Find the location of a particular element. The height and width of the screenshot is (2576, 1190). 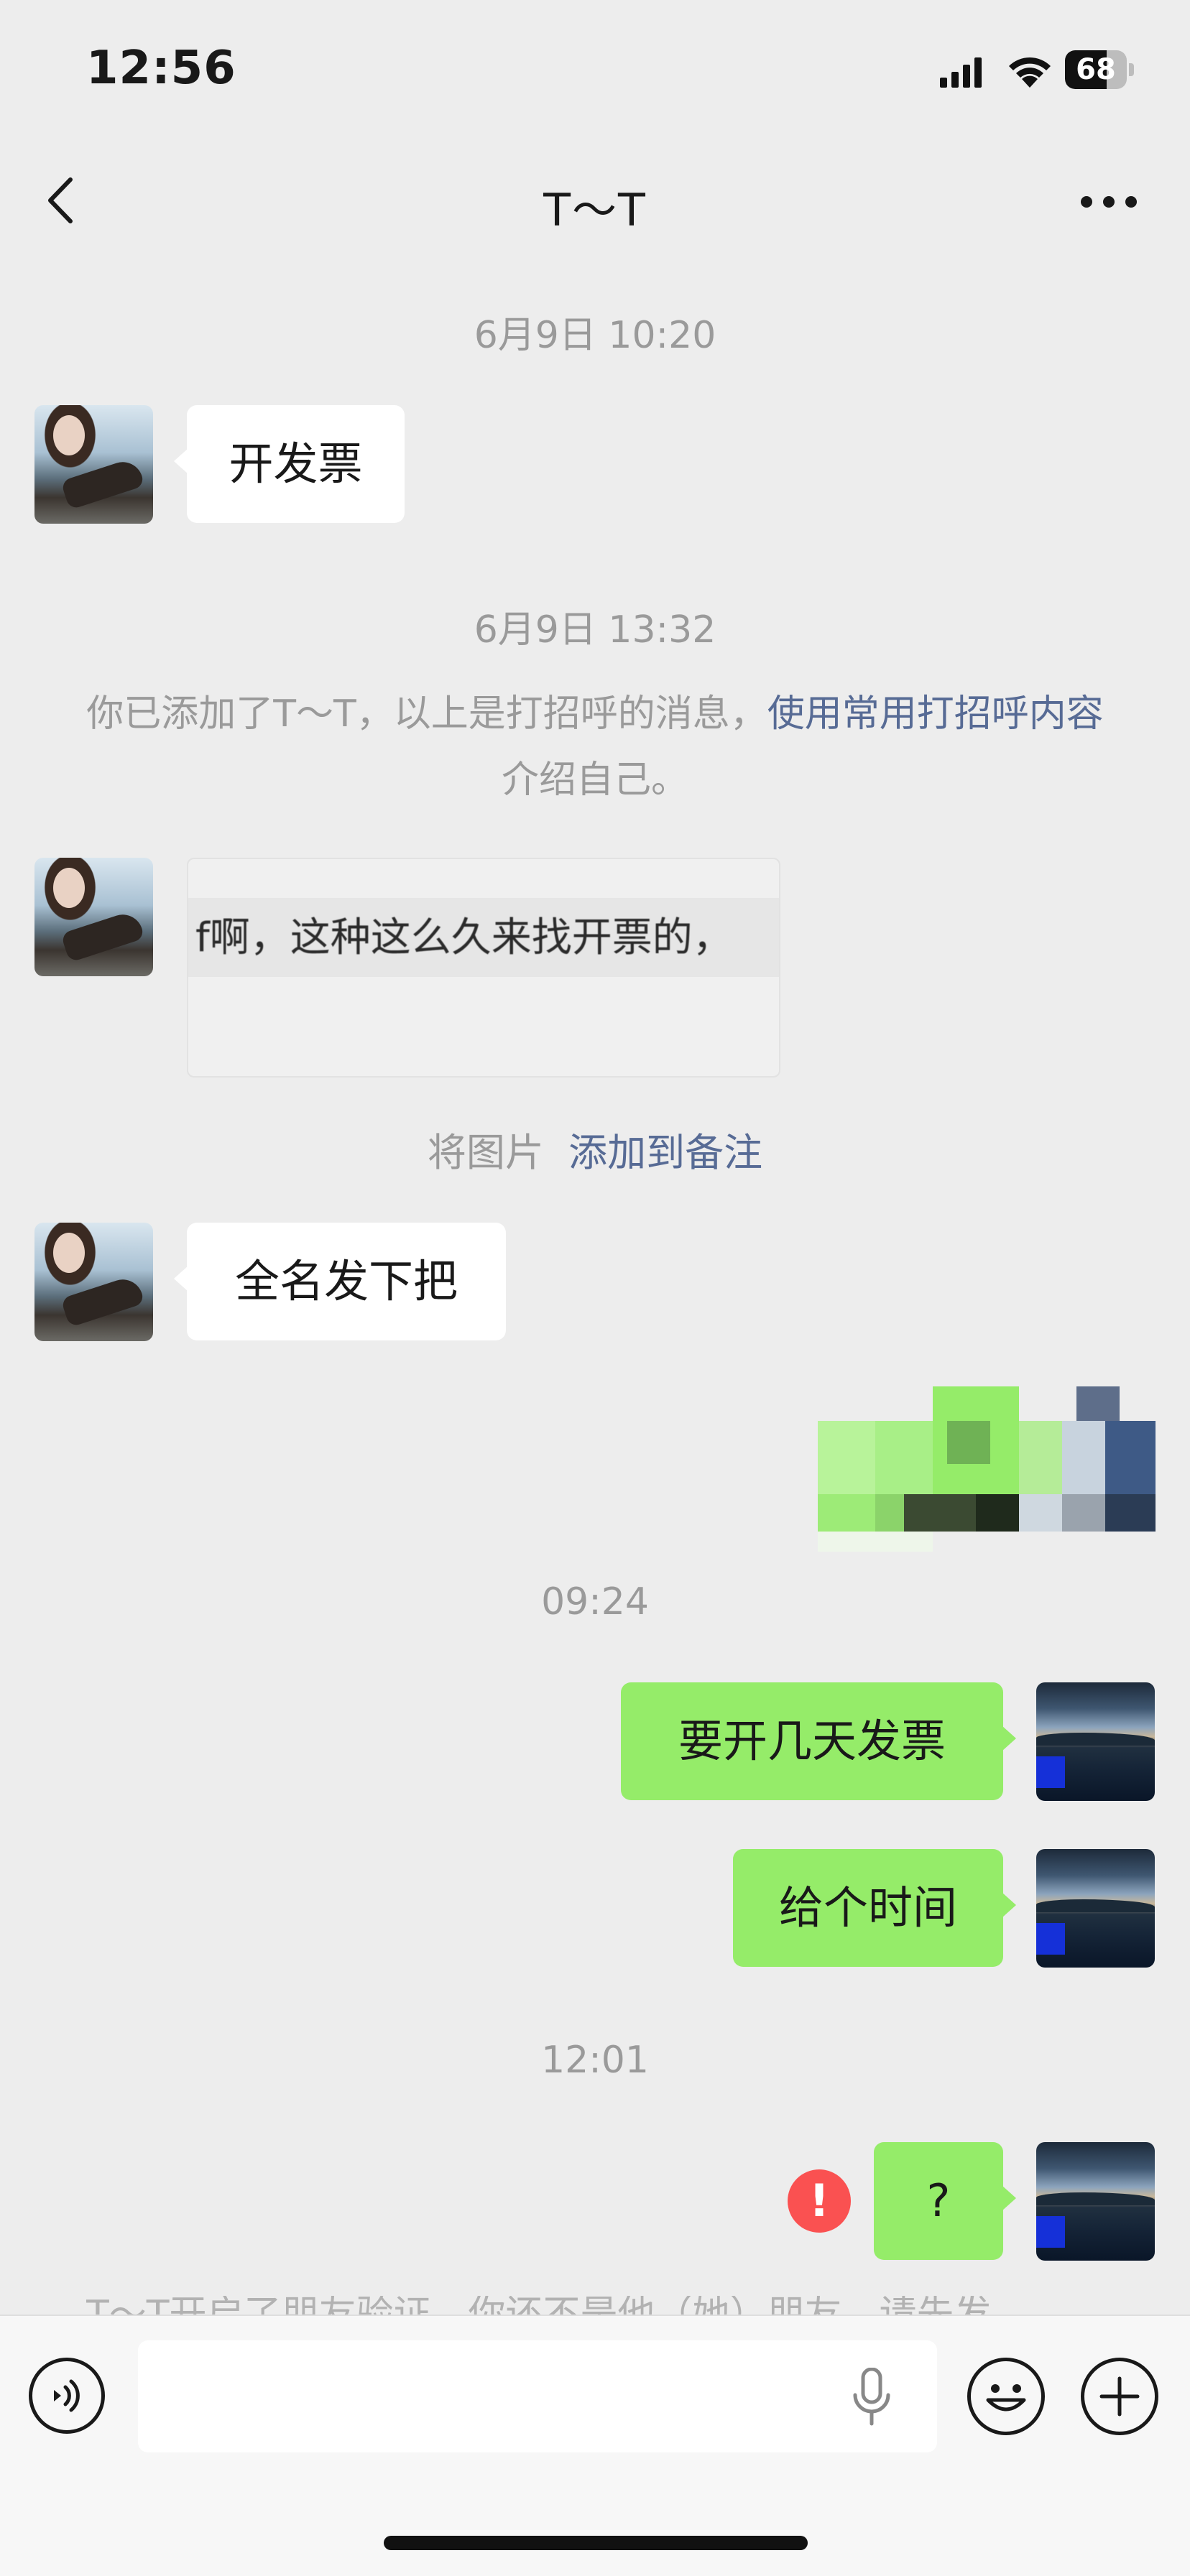

voice-icon is located at coordinates (67, 2396).